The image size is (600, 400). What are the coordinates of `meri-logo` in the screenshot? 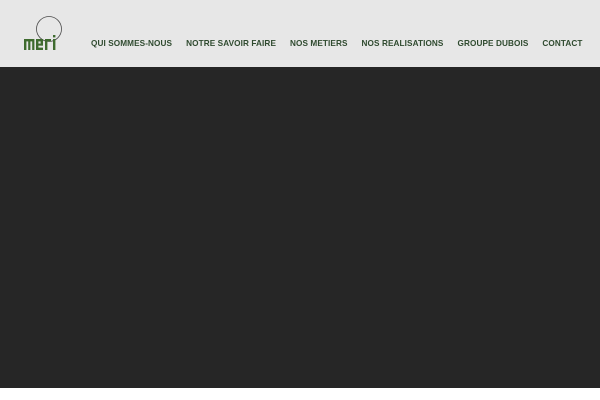 It's located at (43, 34).